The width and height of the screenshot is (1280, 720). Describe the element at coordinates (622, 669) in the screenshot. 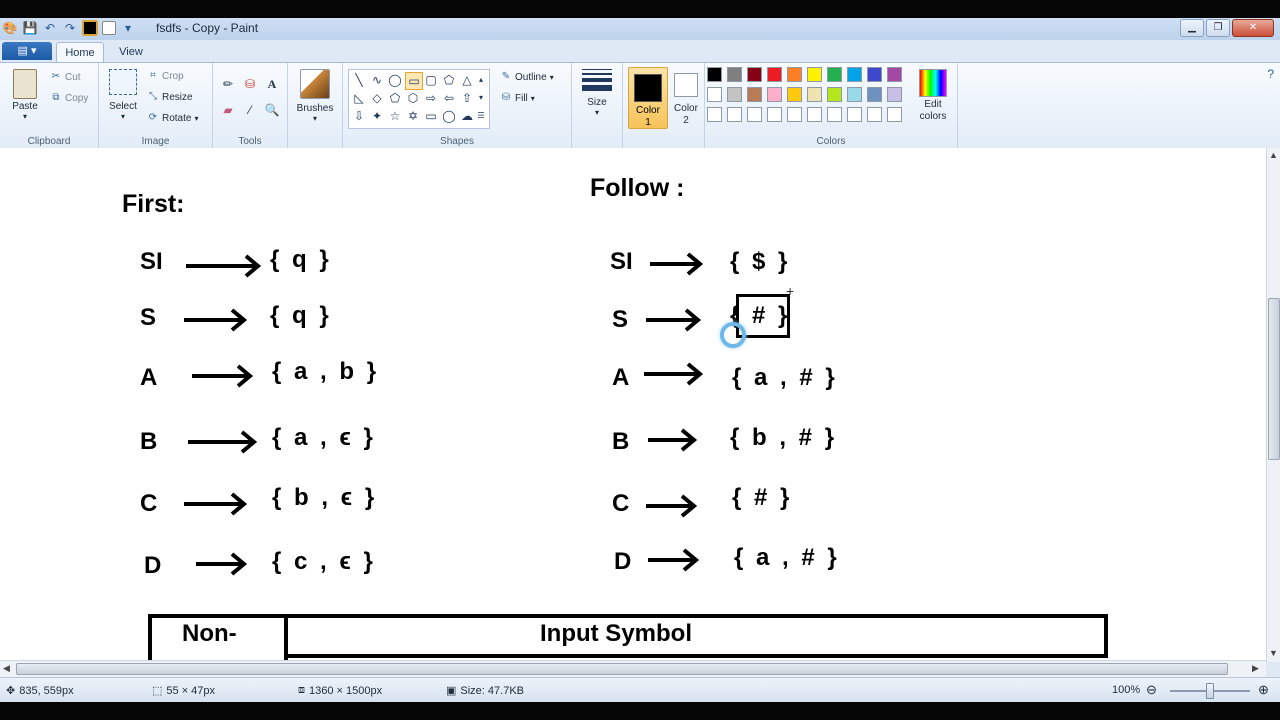

I see `horizontal-scroll-thumb` at that location.